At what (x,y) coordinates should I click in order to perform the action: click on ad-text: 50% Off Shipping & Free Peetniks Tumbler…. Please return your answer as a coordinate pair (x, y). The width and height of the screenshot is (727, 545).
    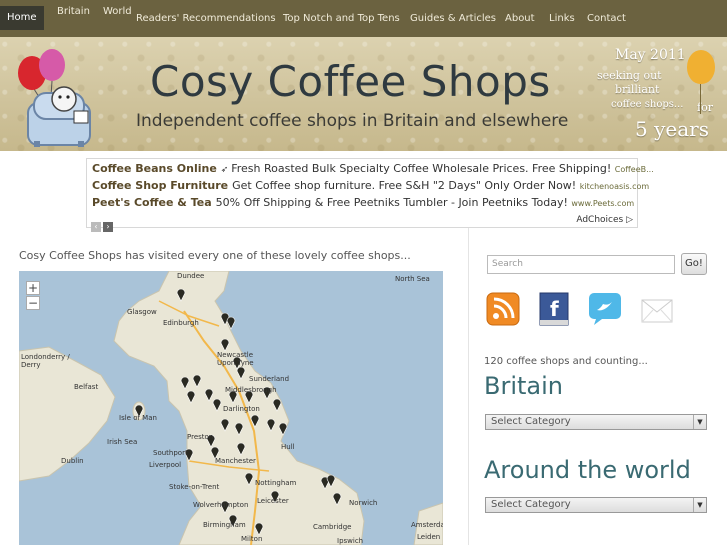
    Looking at the image, I should click on (391, 202).